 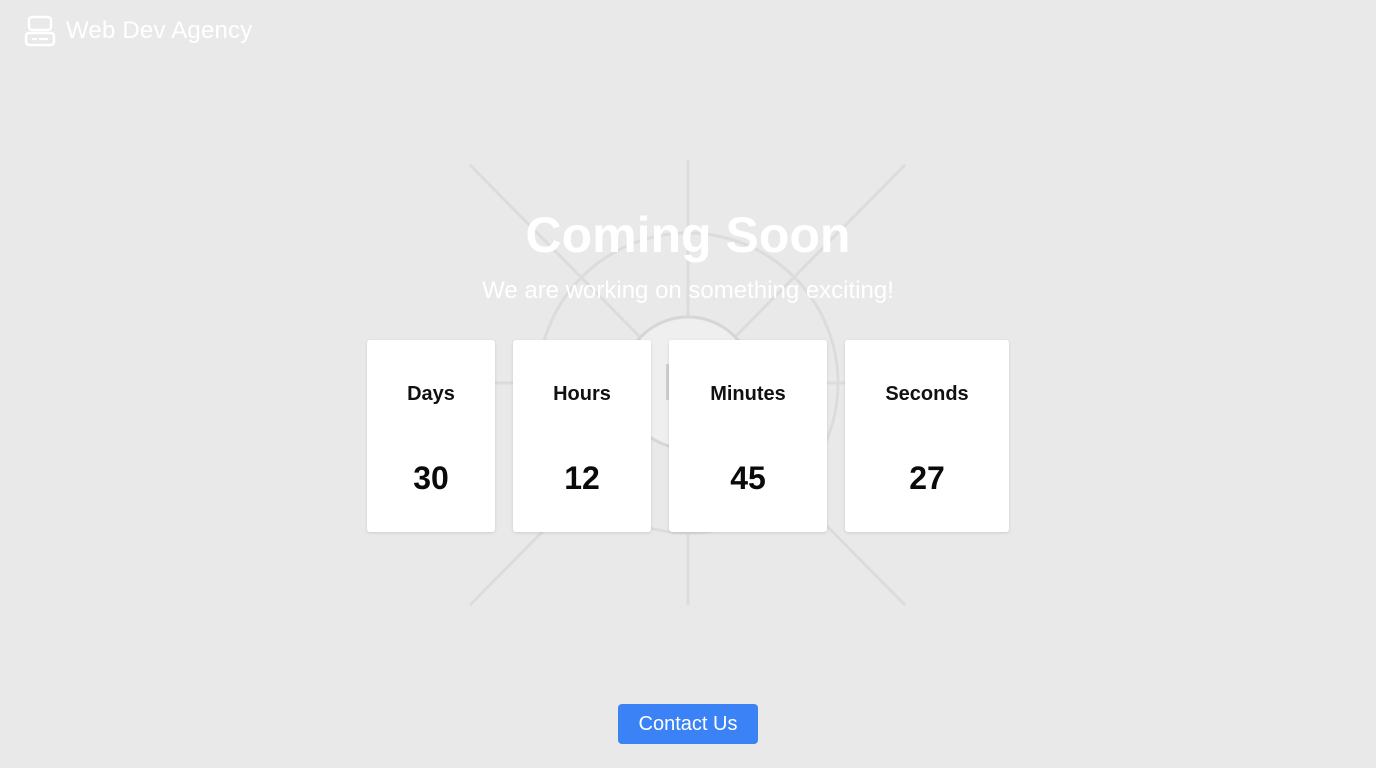 What do you see at coordinates (748, 394) in the screenshot?
I see `countdown-label: Minutes` at bounding box center [748, 394].